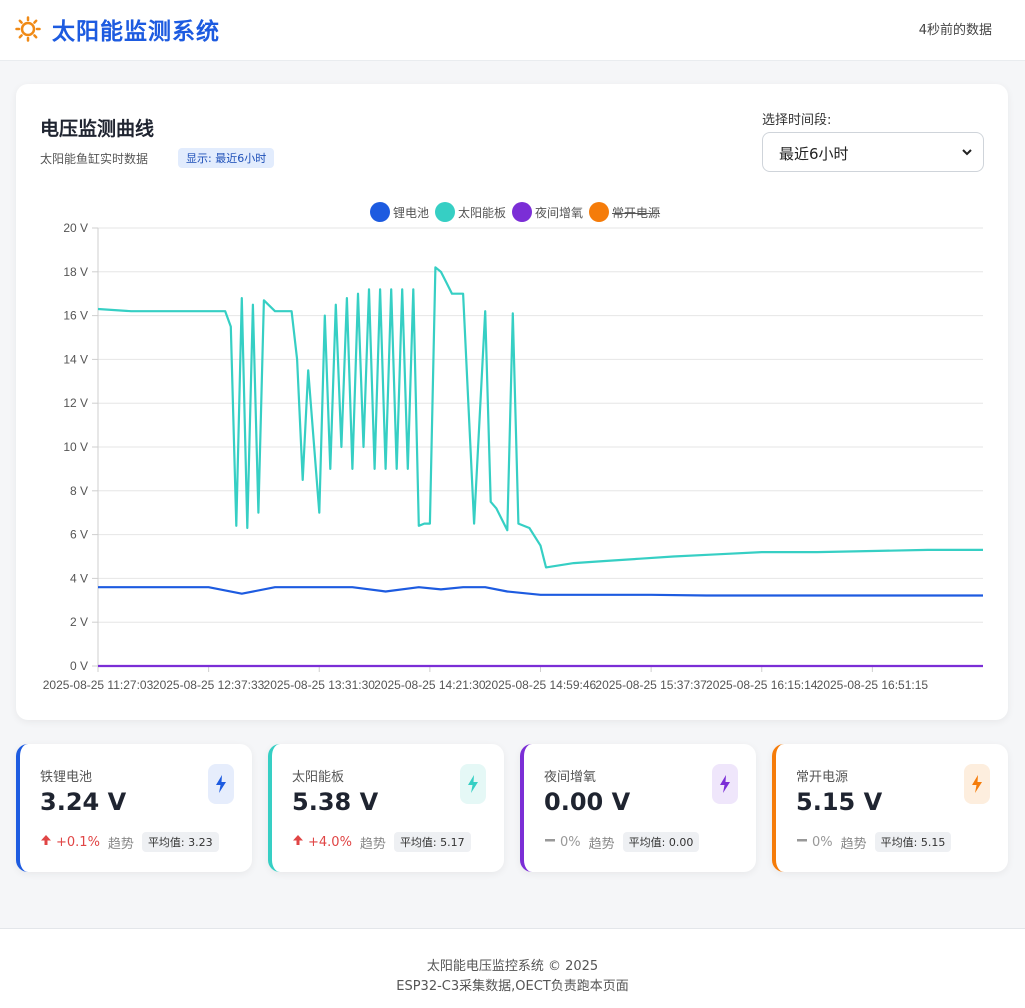 This screenshot has height=1008, width=1025. Describe the element at coordinates (570, 777) in the screenshot. I see `stat-name: 夜间增氧` at that location.